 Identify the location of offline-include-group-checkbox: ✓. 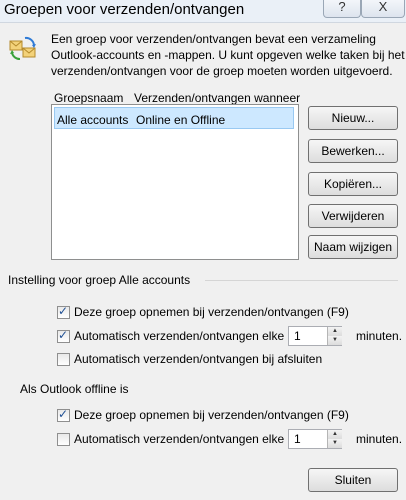
(63, 414).